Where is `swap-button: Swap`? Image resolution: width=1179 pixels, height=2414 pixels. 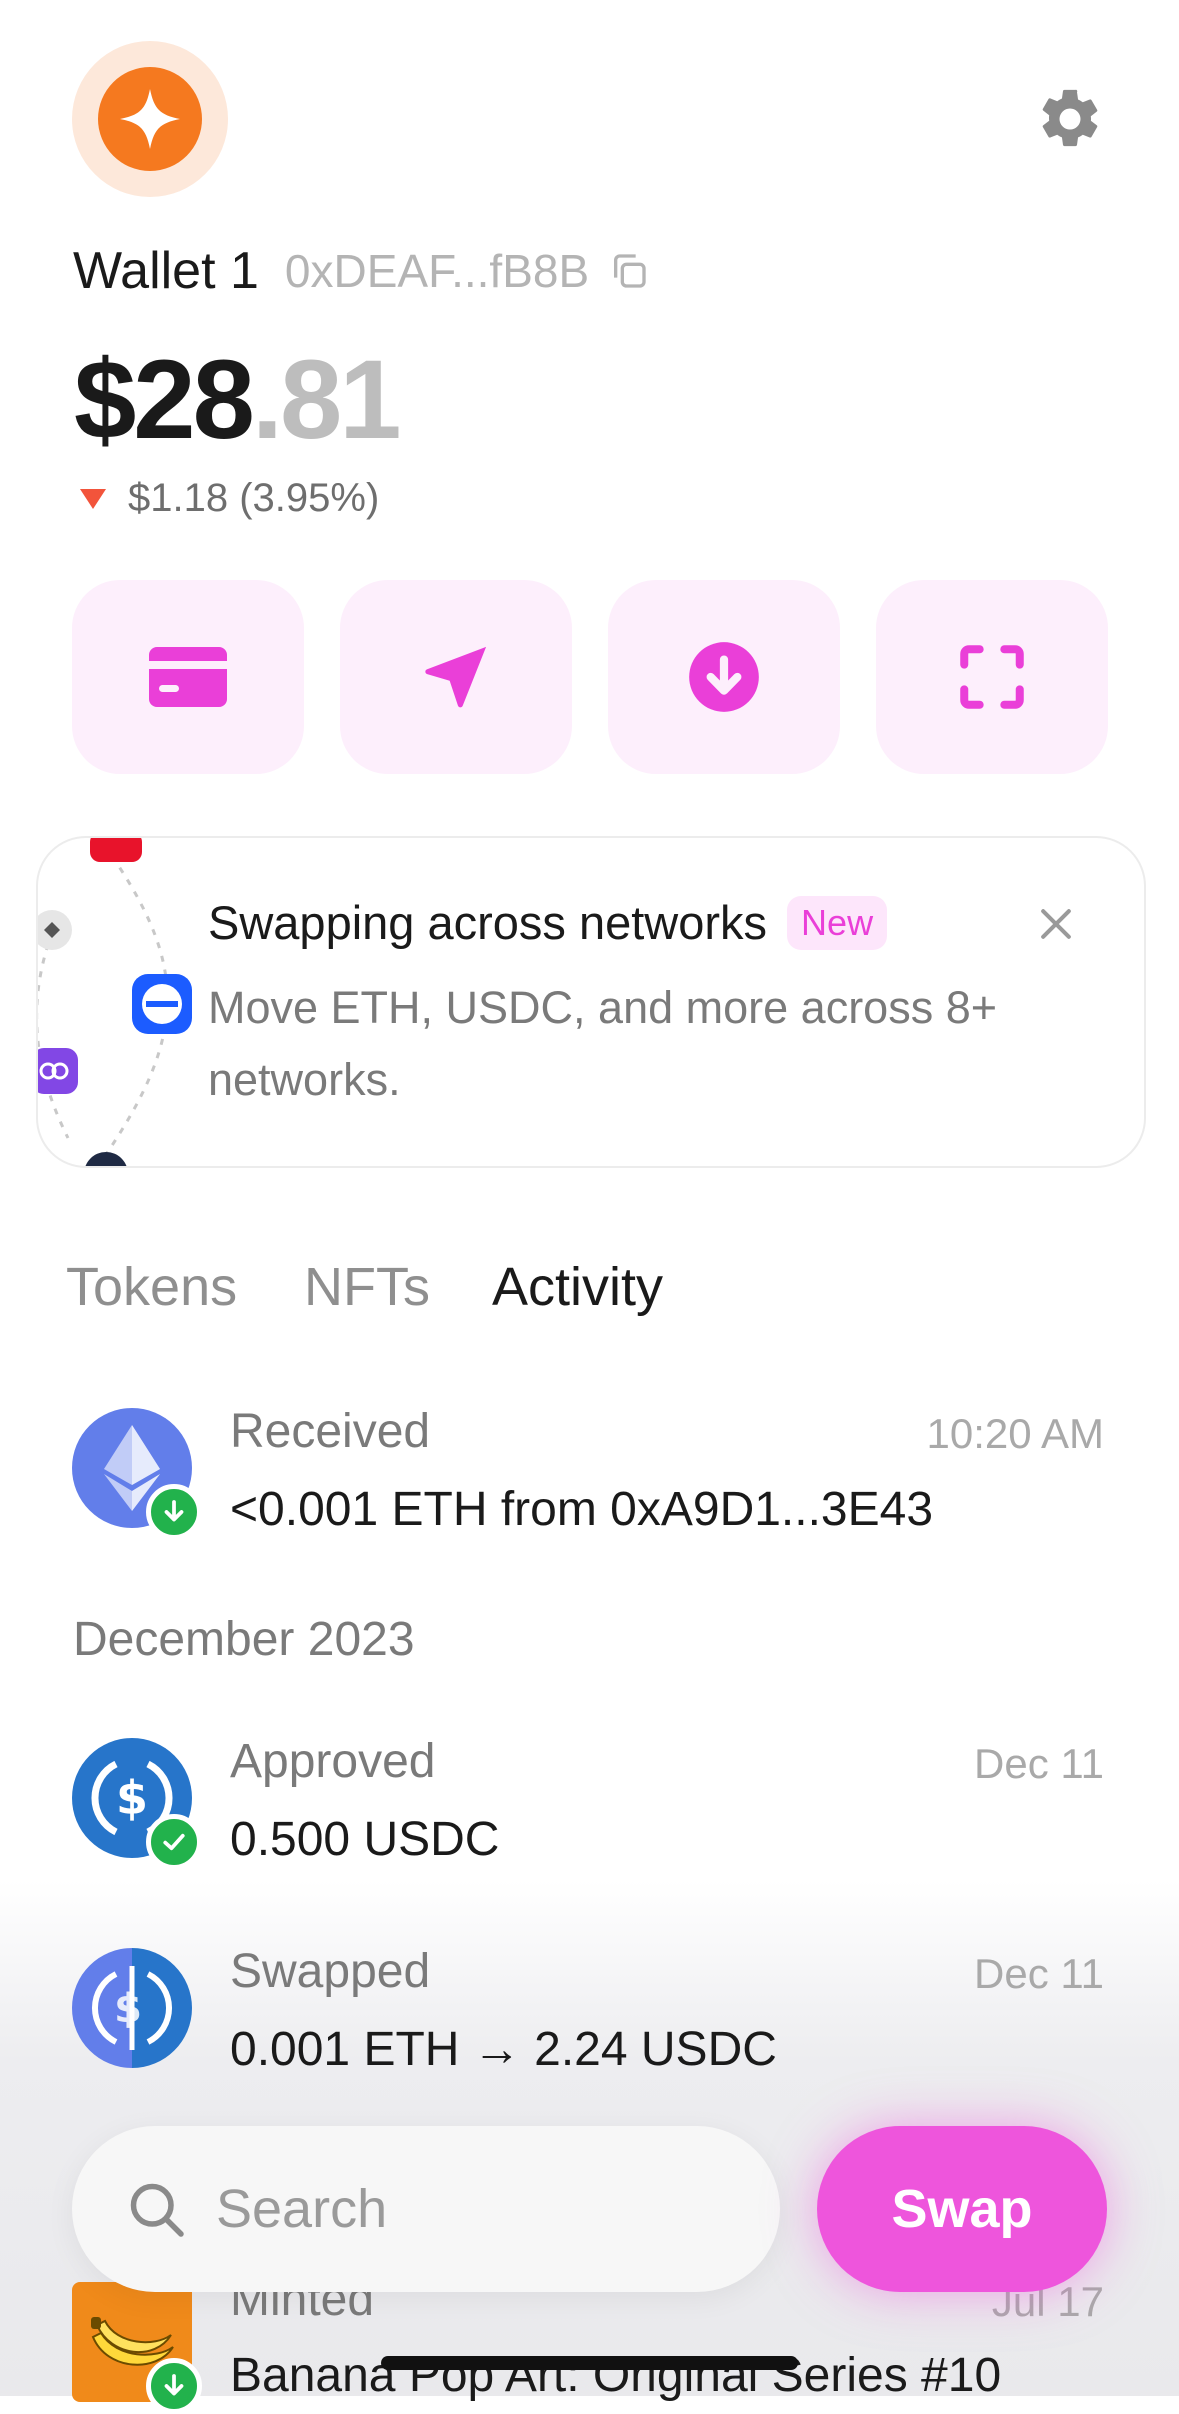 swap-button: Swap is located at coordinates (962, 2209).